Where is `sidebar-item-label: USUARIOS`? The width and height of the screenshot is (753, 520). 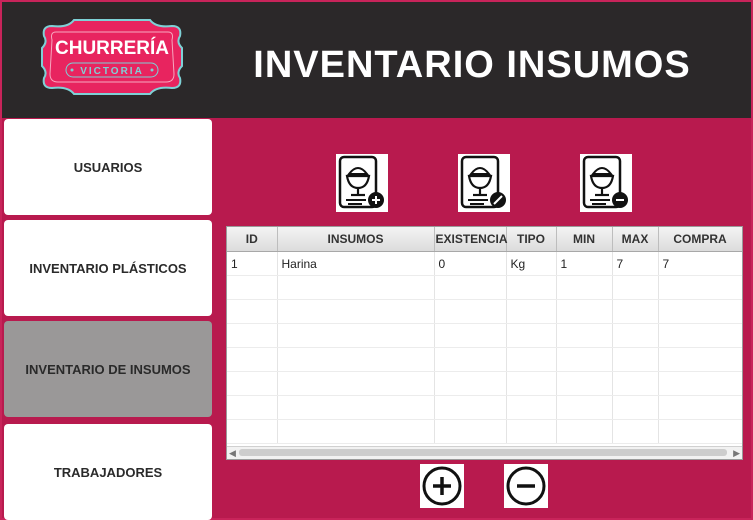
sidebar-item-label: USUARIOS is located at coordinates (108, 167).